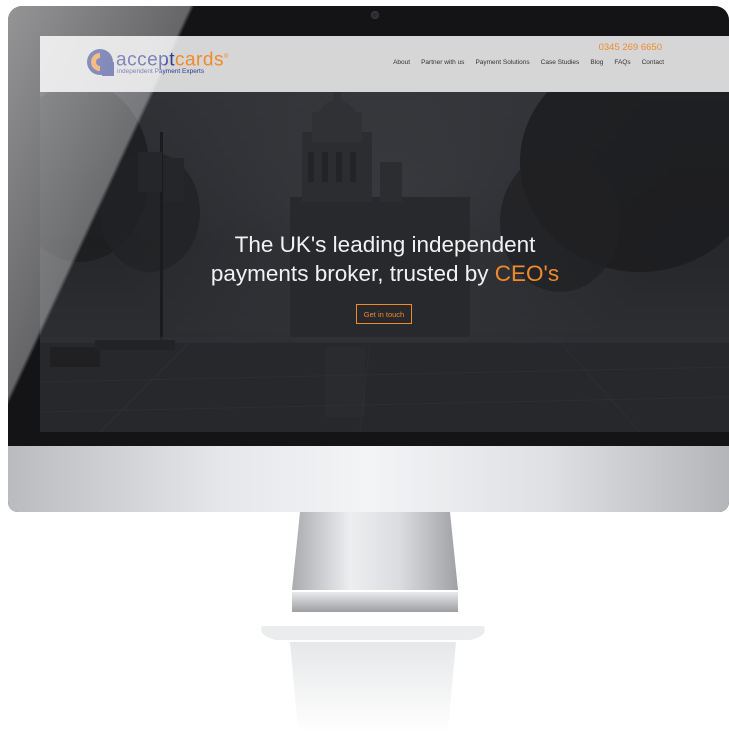 This screenshot has width=729, height=731. Describe the element at coordinates (161, 71) in the screenshot. I see `logo-tagline: independent Payment Experts` at that location.